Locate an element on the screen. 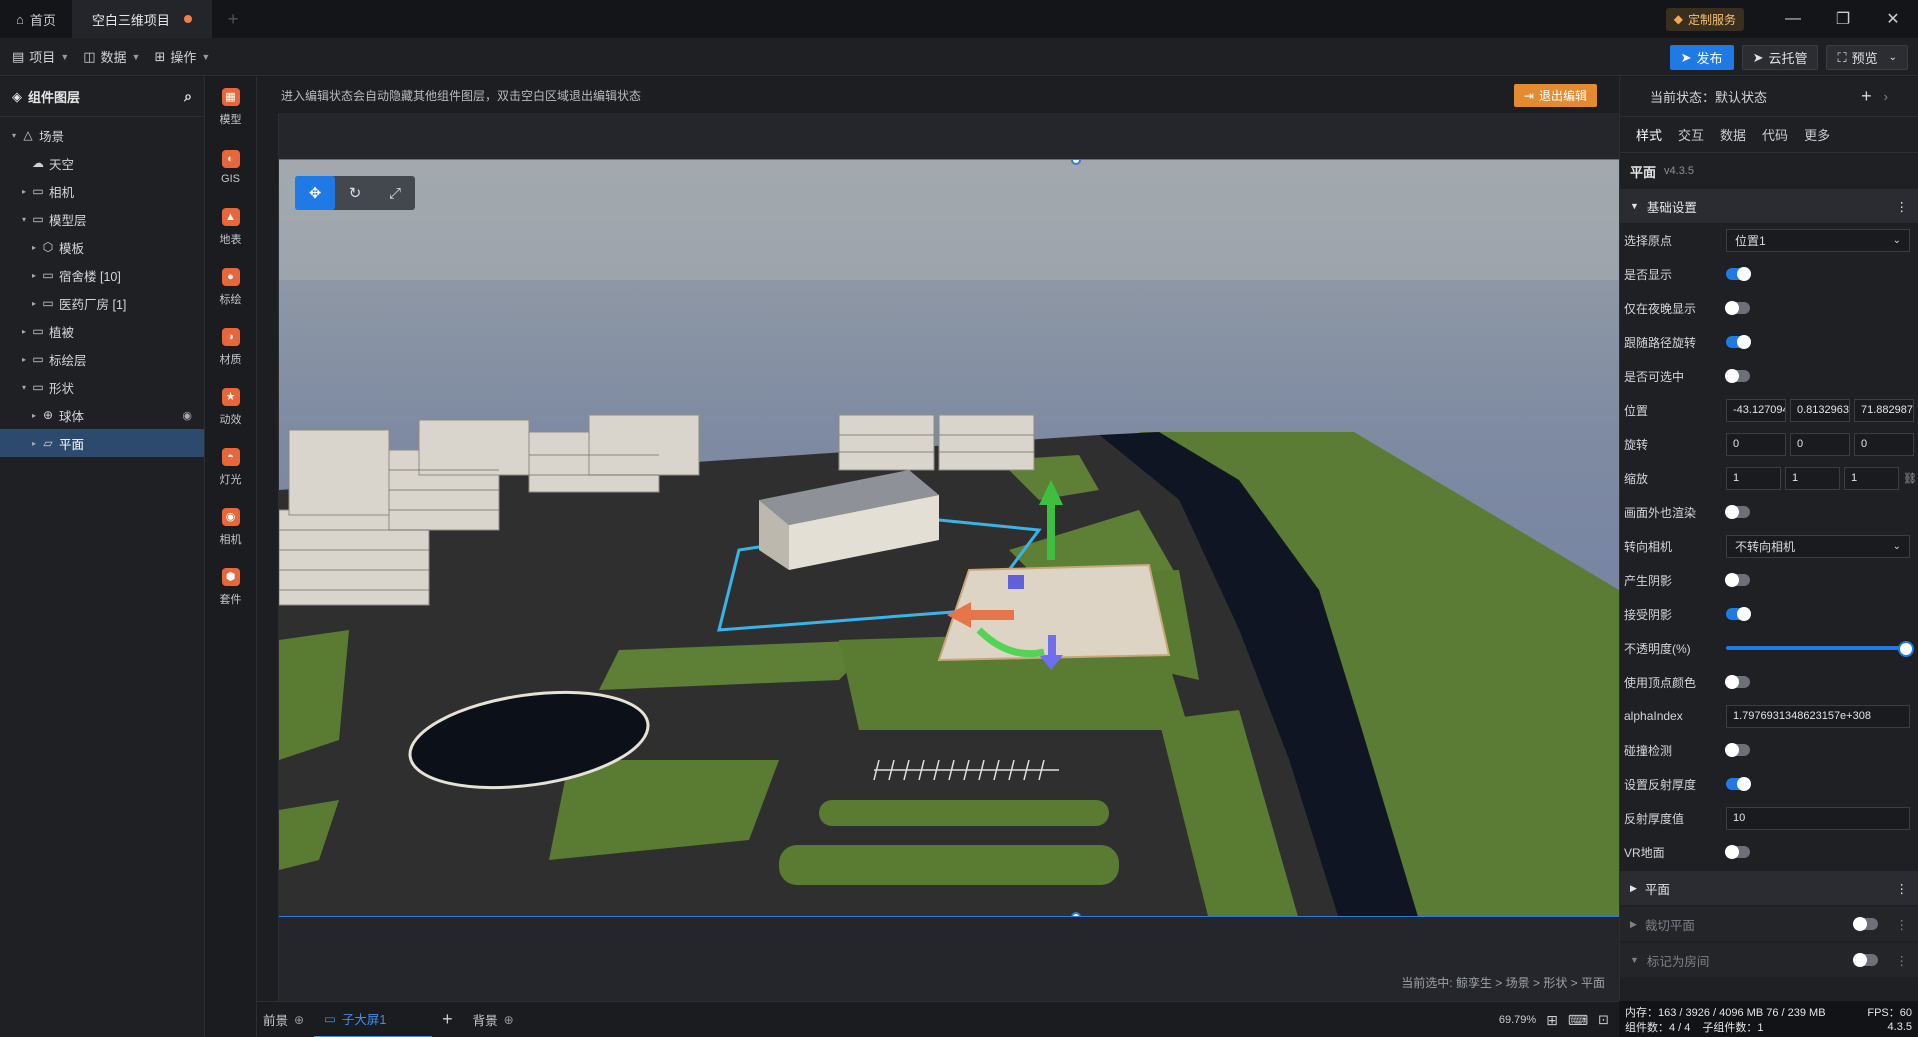 This screenshot has width=1918, height=1037. tool-button: ◑ 材质 is located at coordinates (230, 347).